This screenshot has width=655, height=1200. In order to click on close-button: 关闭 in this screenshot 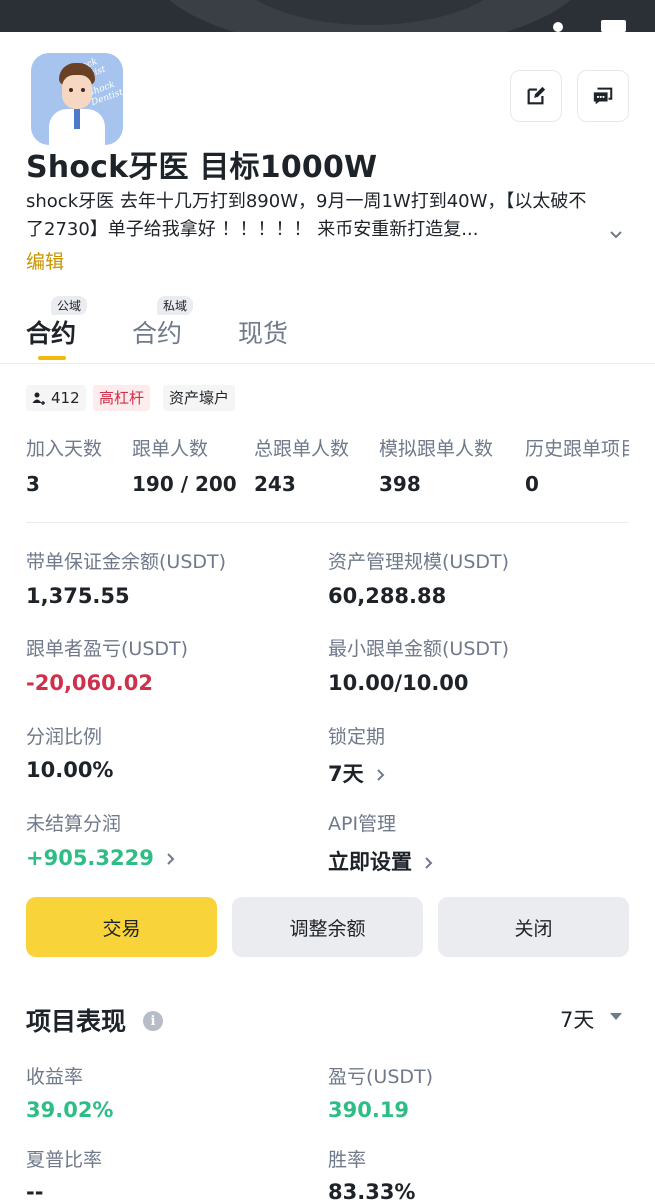, I will do `click(533, 927)`.